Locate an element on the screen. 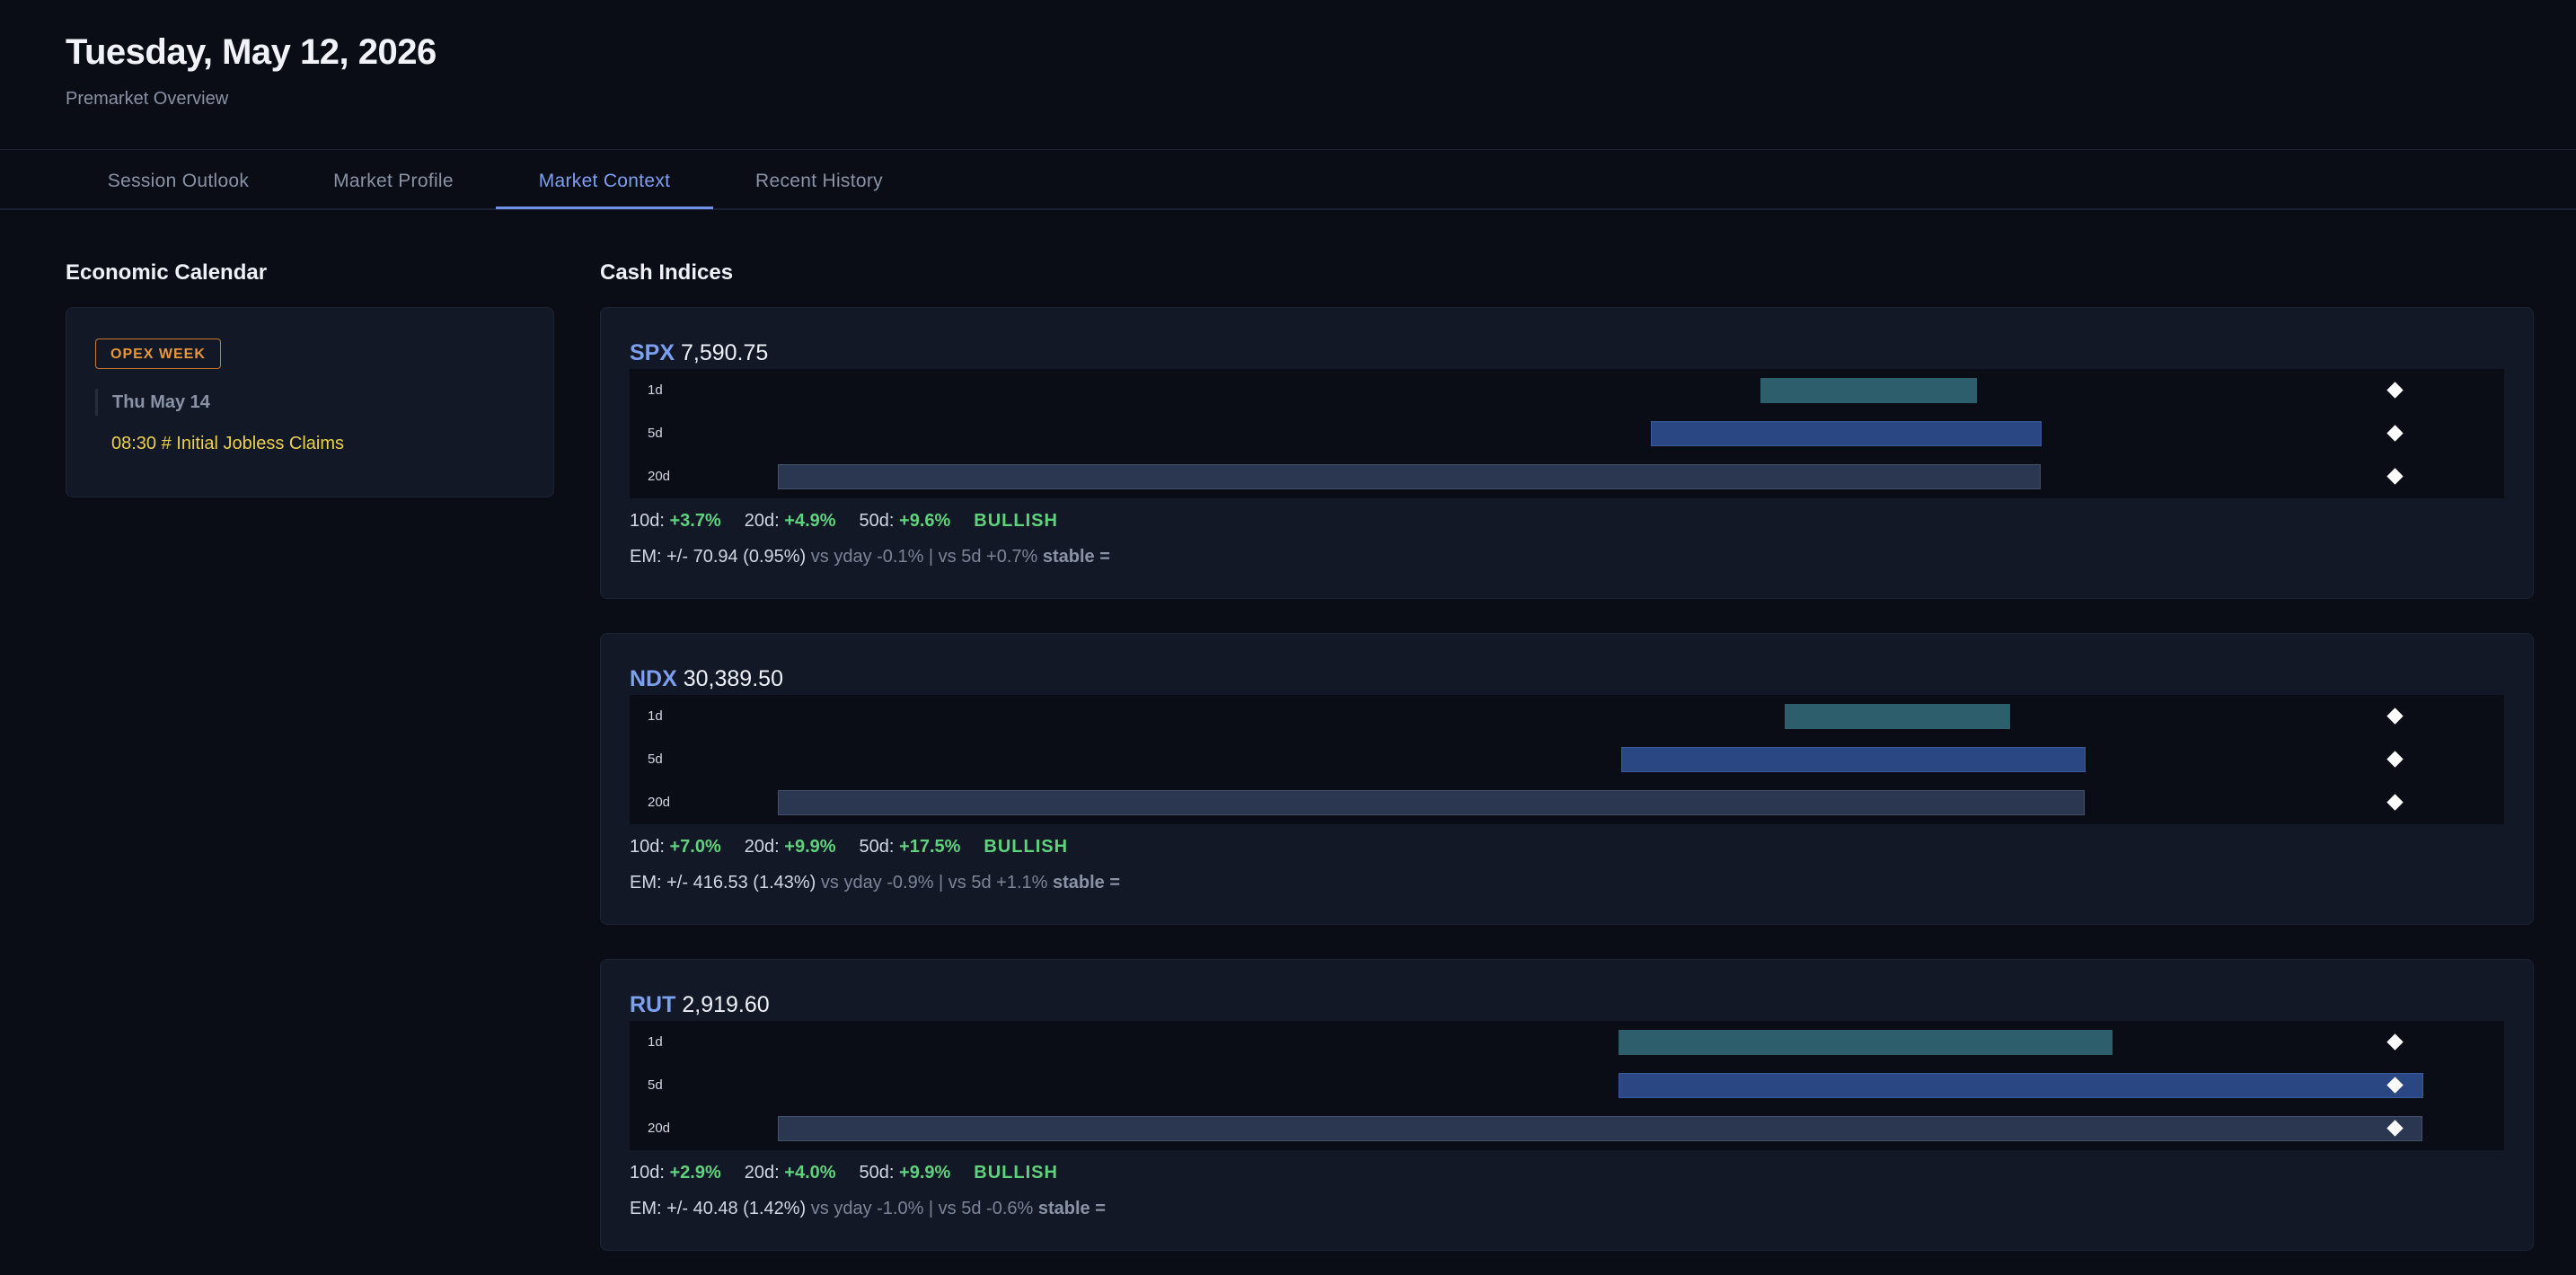 This screenshot has height=1275, width=2576. expected-move-value: EM: +/- 70.94 (0.95%) is located at coordinates (718, 557).